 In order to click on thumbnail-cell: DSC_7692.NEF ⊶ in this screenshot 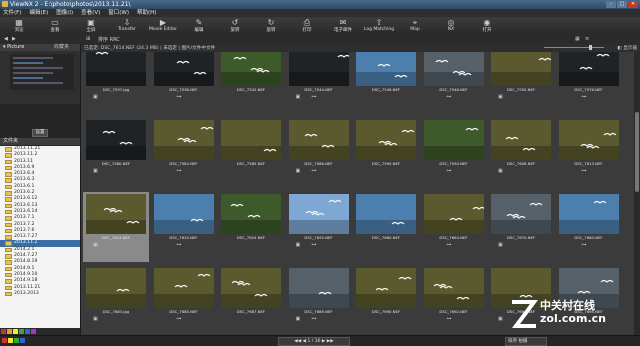, I will do `click(454, 300)`.